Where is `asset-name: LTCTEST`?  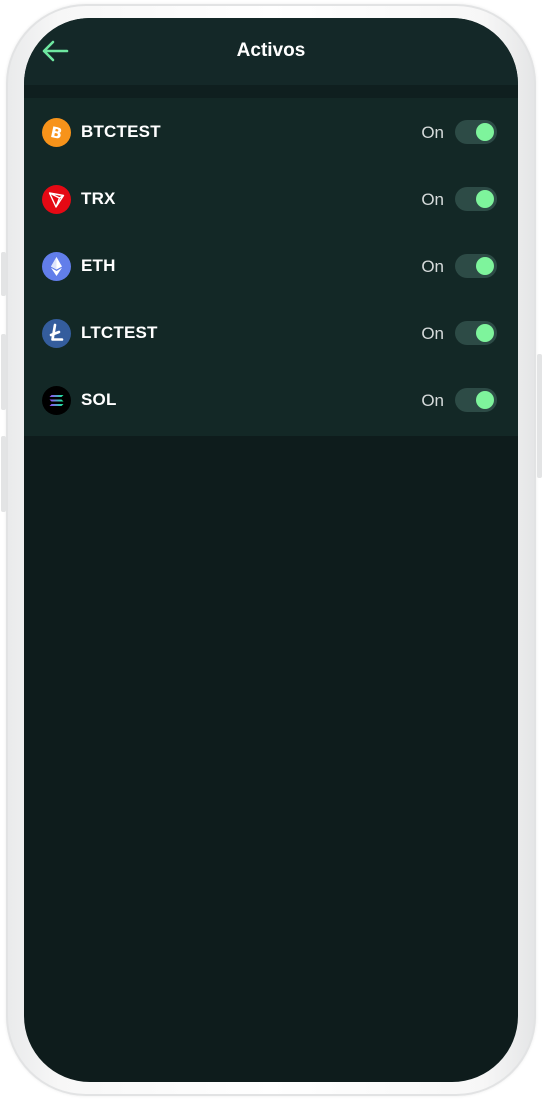 asset-name: LTCTEST is located at coordinates (119, 332).